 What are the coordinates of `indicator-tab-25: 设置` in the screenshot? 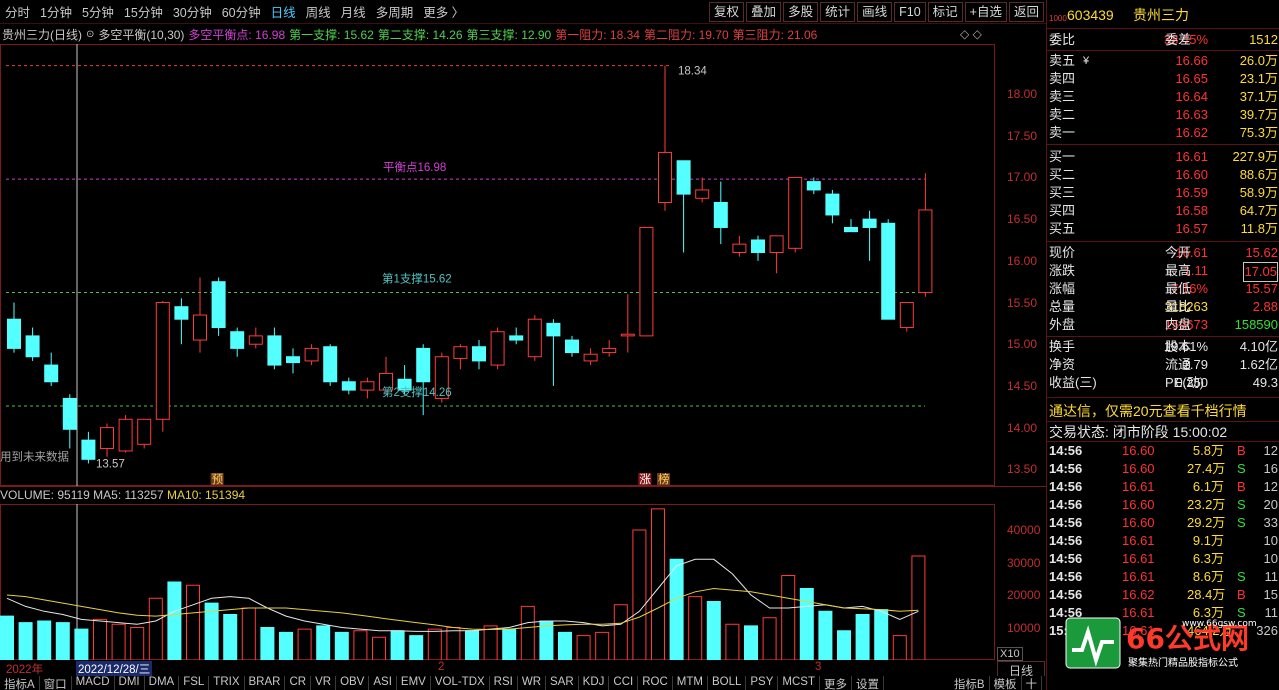 It's located at (868, 683).